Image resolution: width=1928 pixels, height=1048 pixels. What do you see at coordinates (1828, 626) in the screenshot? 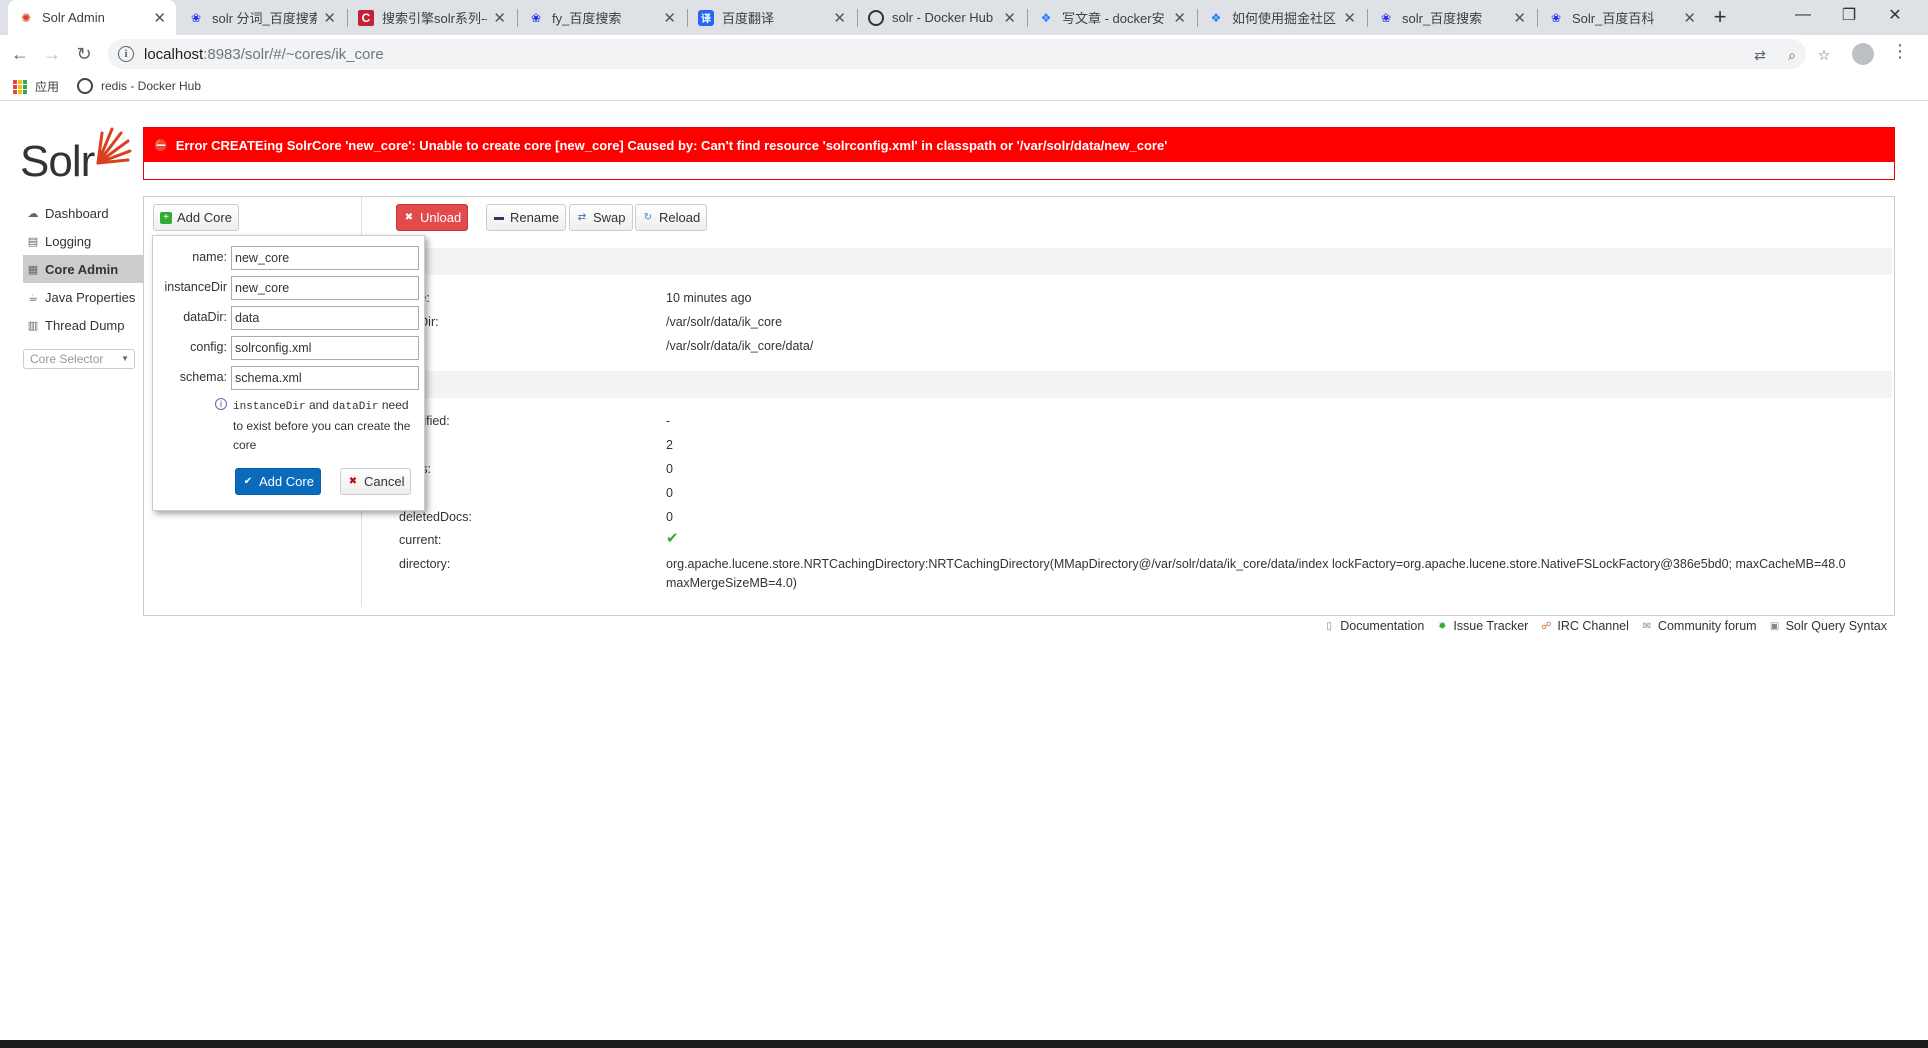
I see `footer-link-query-syntax: ▣ Solr Query Syntax` at bounding box center [1828, 626].